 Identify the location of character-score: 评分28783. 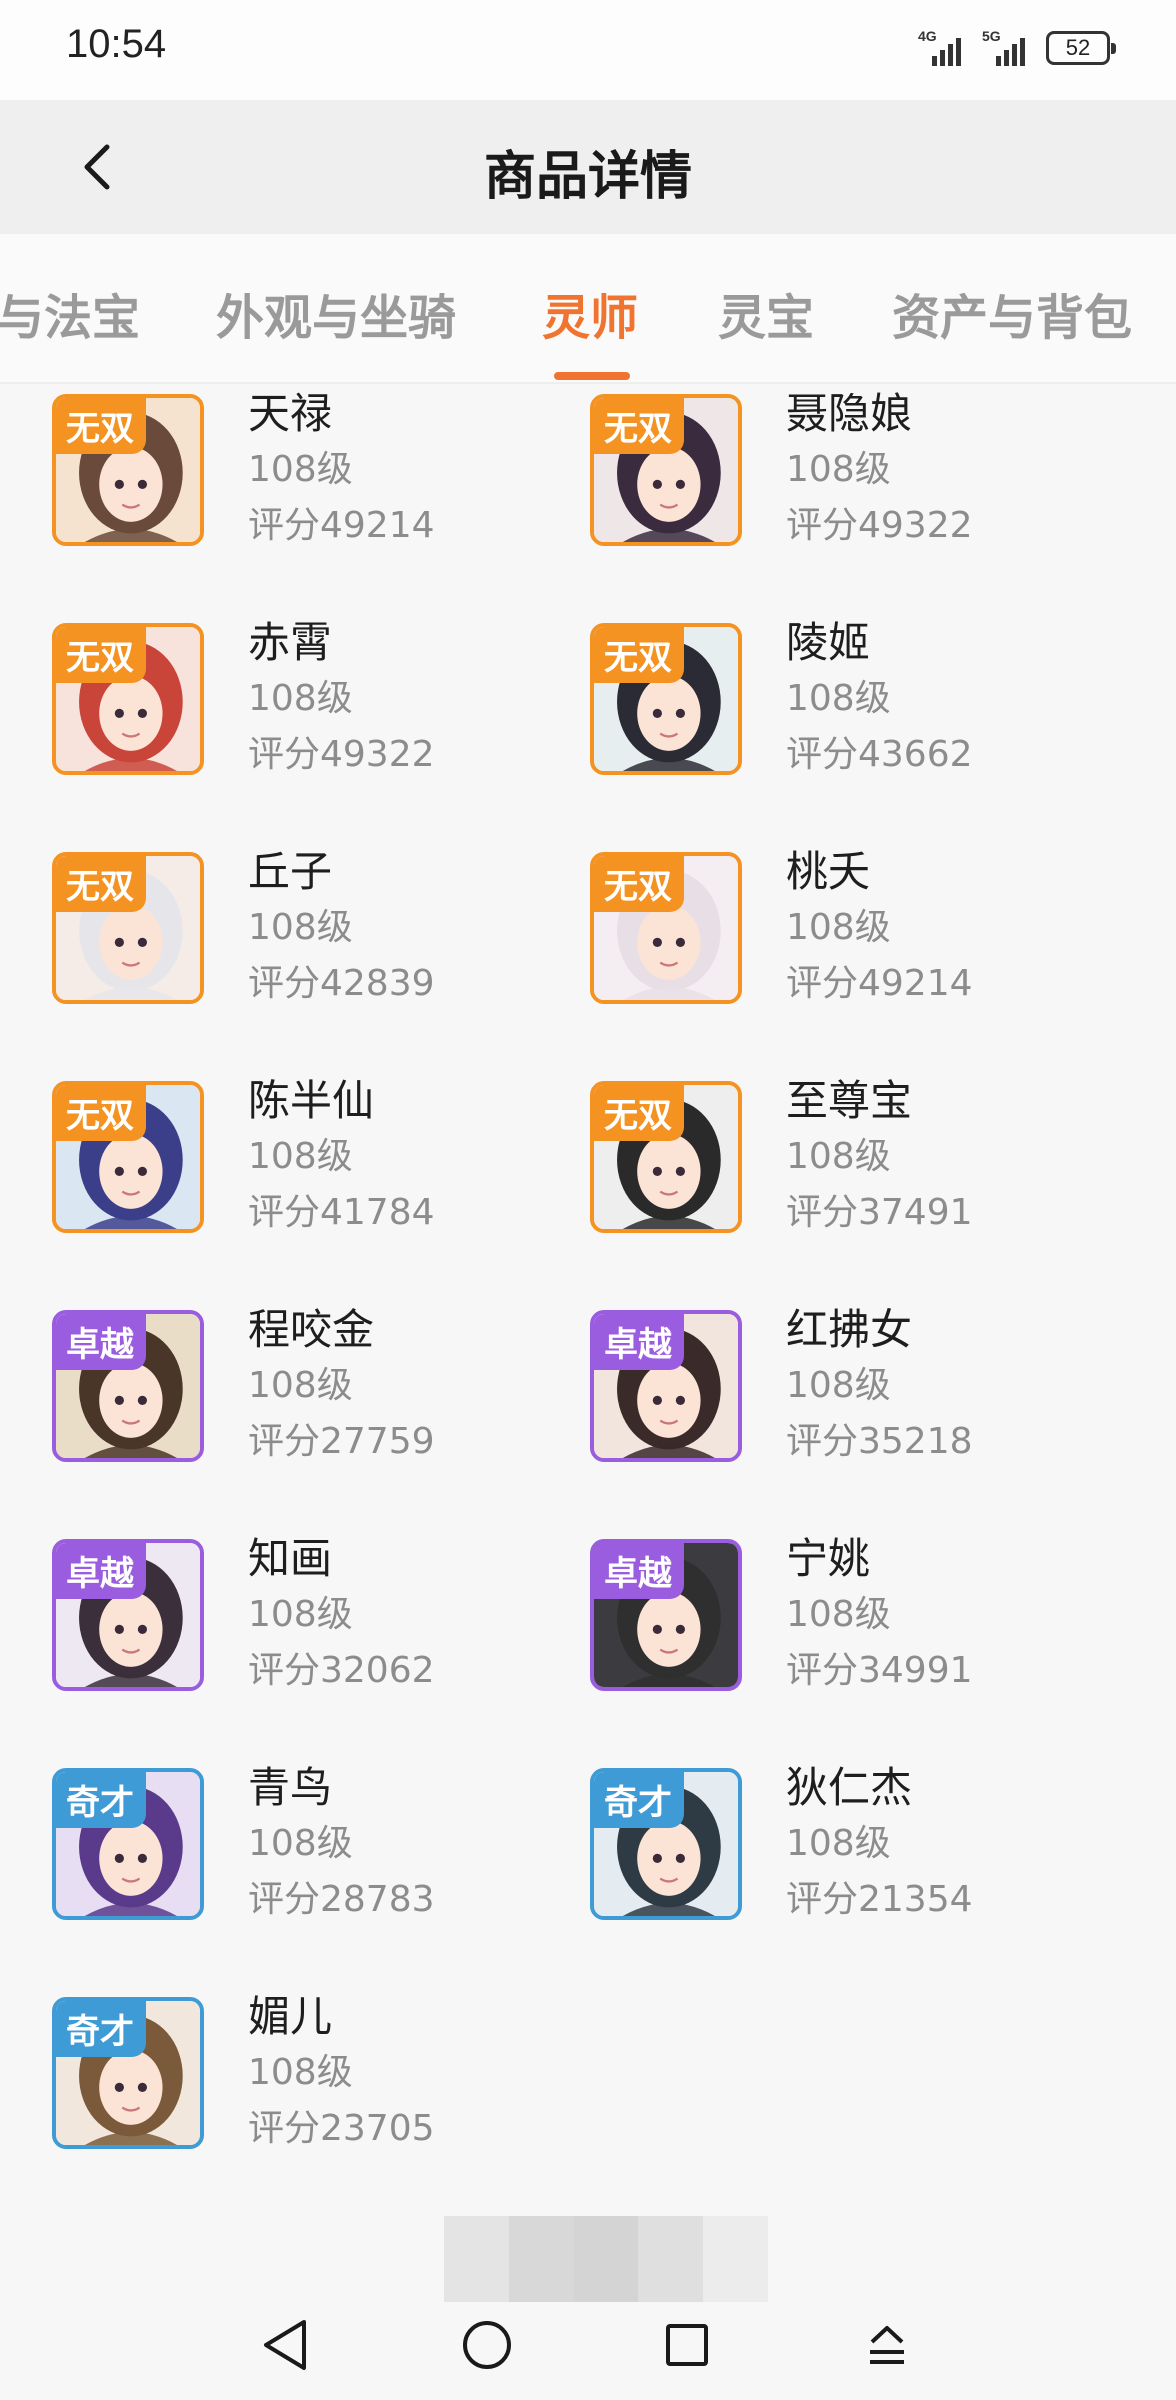
(341, 1899).